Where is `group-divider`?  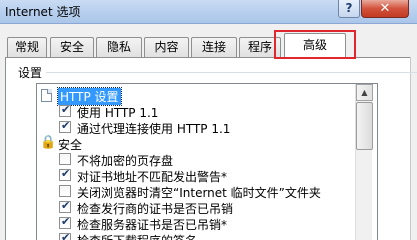 group-divider is located at coordinates (231, 72).